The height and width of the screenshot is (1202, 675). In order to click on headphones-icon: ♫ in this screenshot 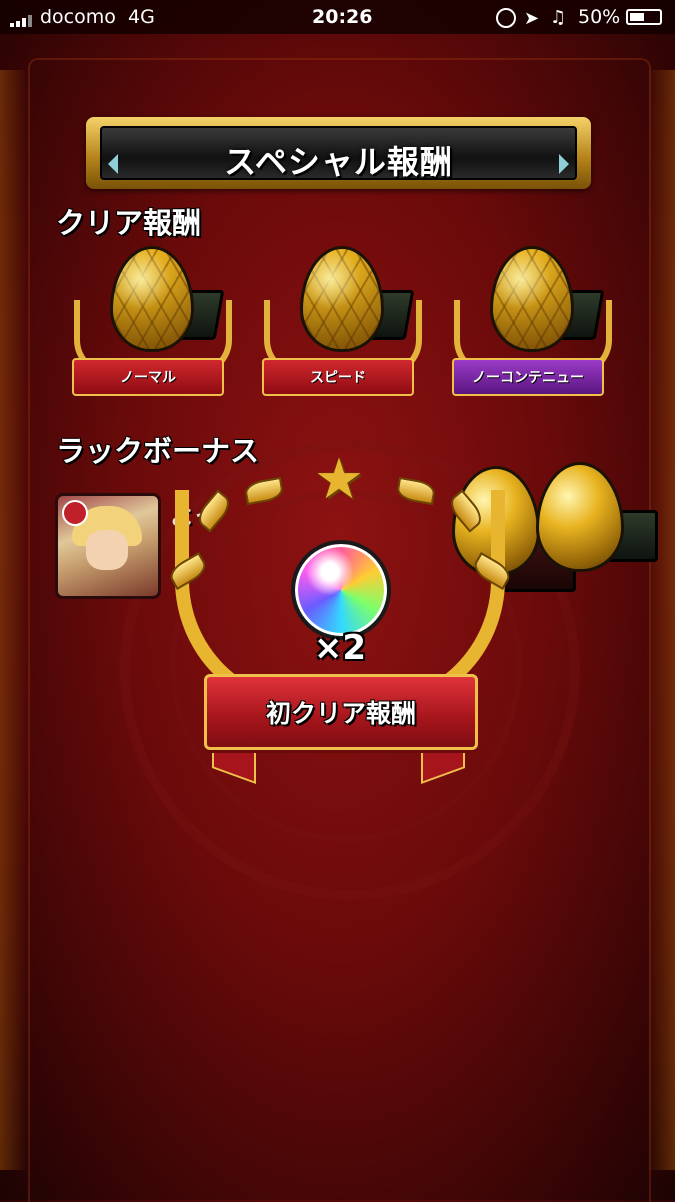, I will do `click(558, 17)`.